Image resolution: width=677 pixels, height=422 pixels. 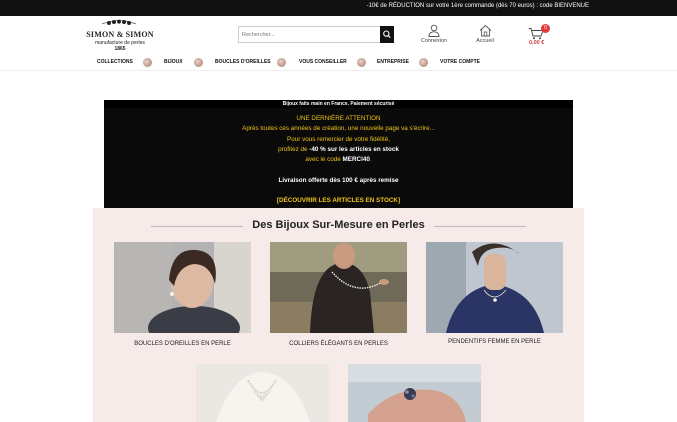 I want to click on site-logo: SIMON & SIMON manufacture de perles 1865, so click(x=120, y=36).